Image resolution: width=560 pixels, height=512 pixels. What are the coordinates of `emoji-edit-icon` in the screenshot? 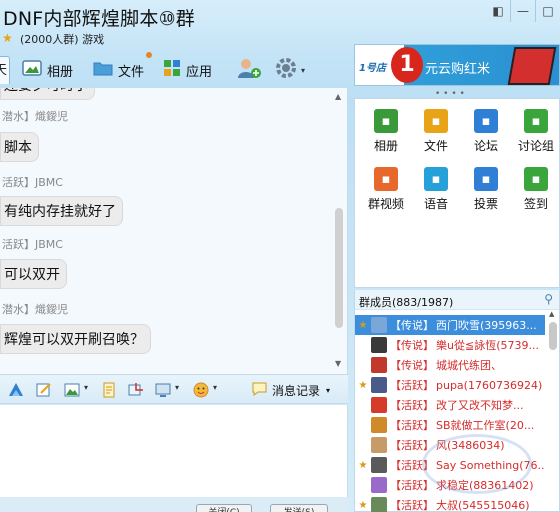 It's located at (44, 390).